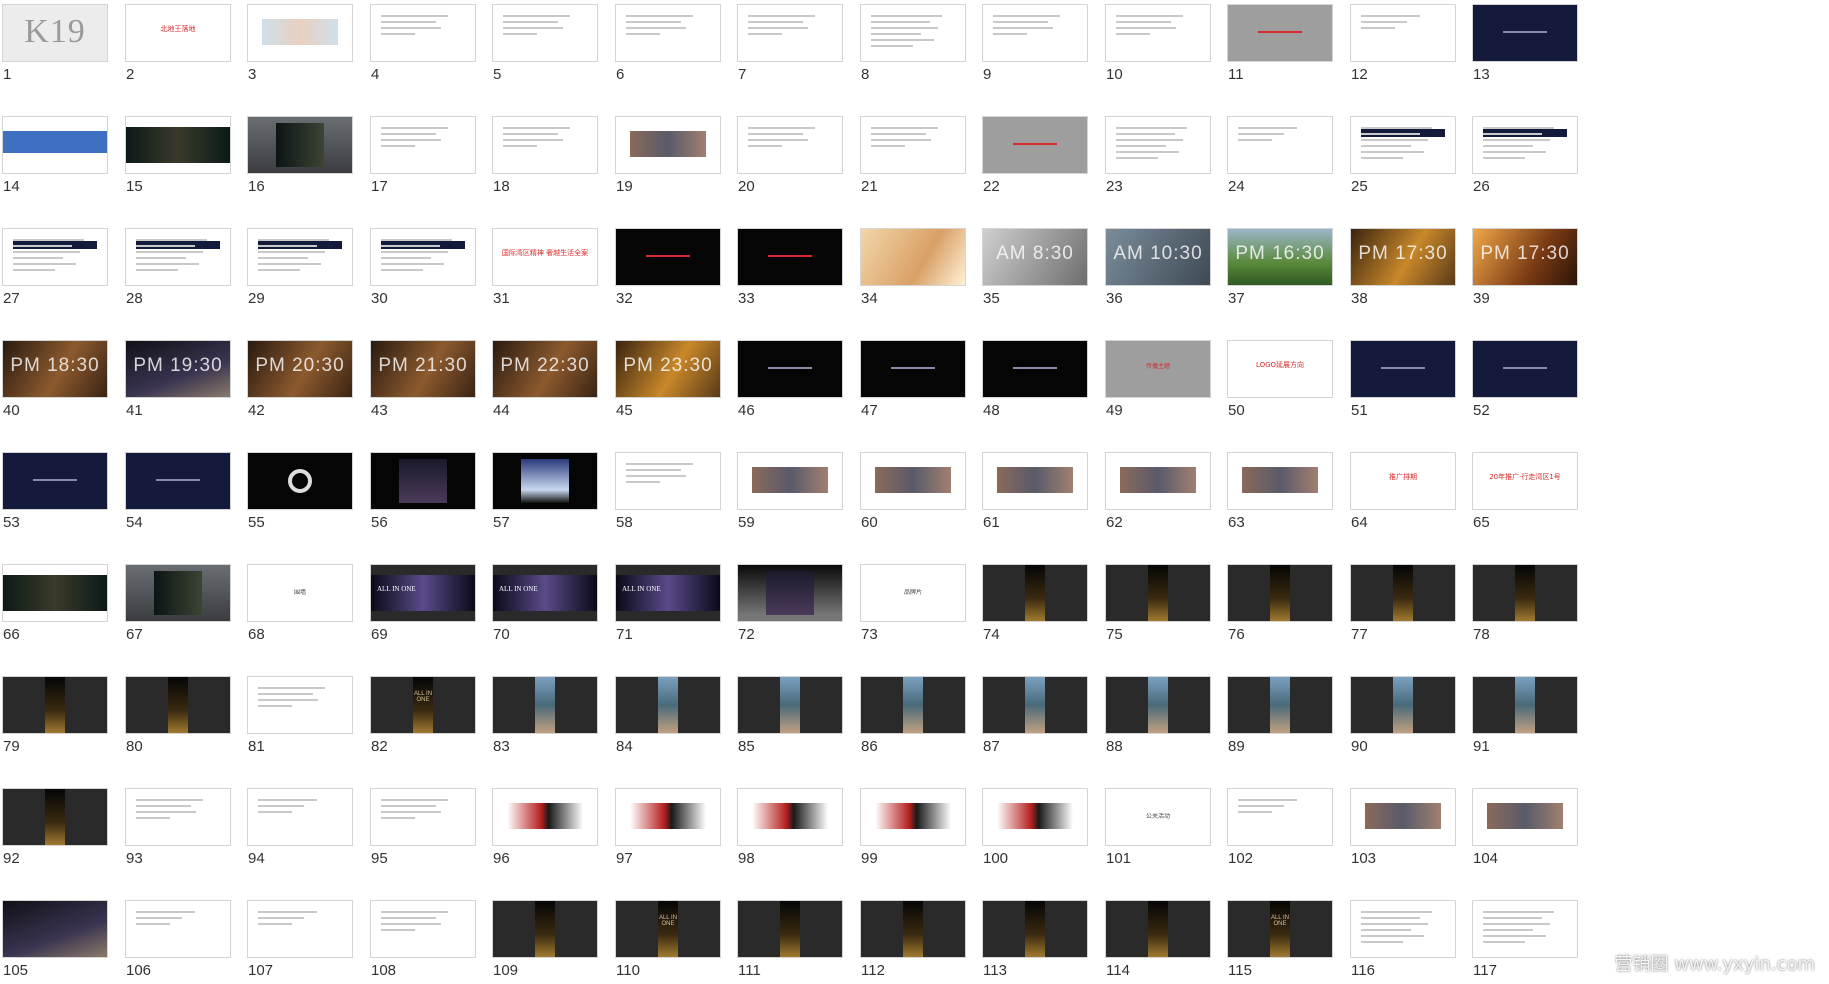  I want to click on slide-thumbnail-50: LOGO延展方向 50, so click(1280, 379).